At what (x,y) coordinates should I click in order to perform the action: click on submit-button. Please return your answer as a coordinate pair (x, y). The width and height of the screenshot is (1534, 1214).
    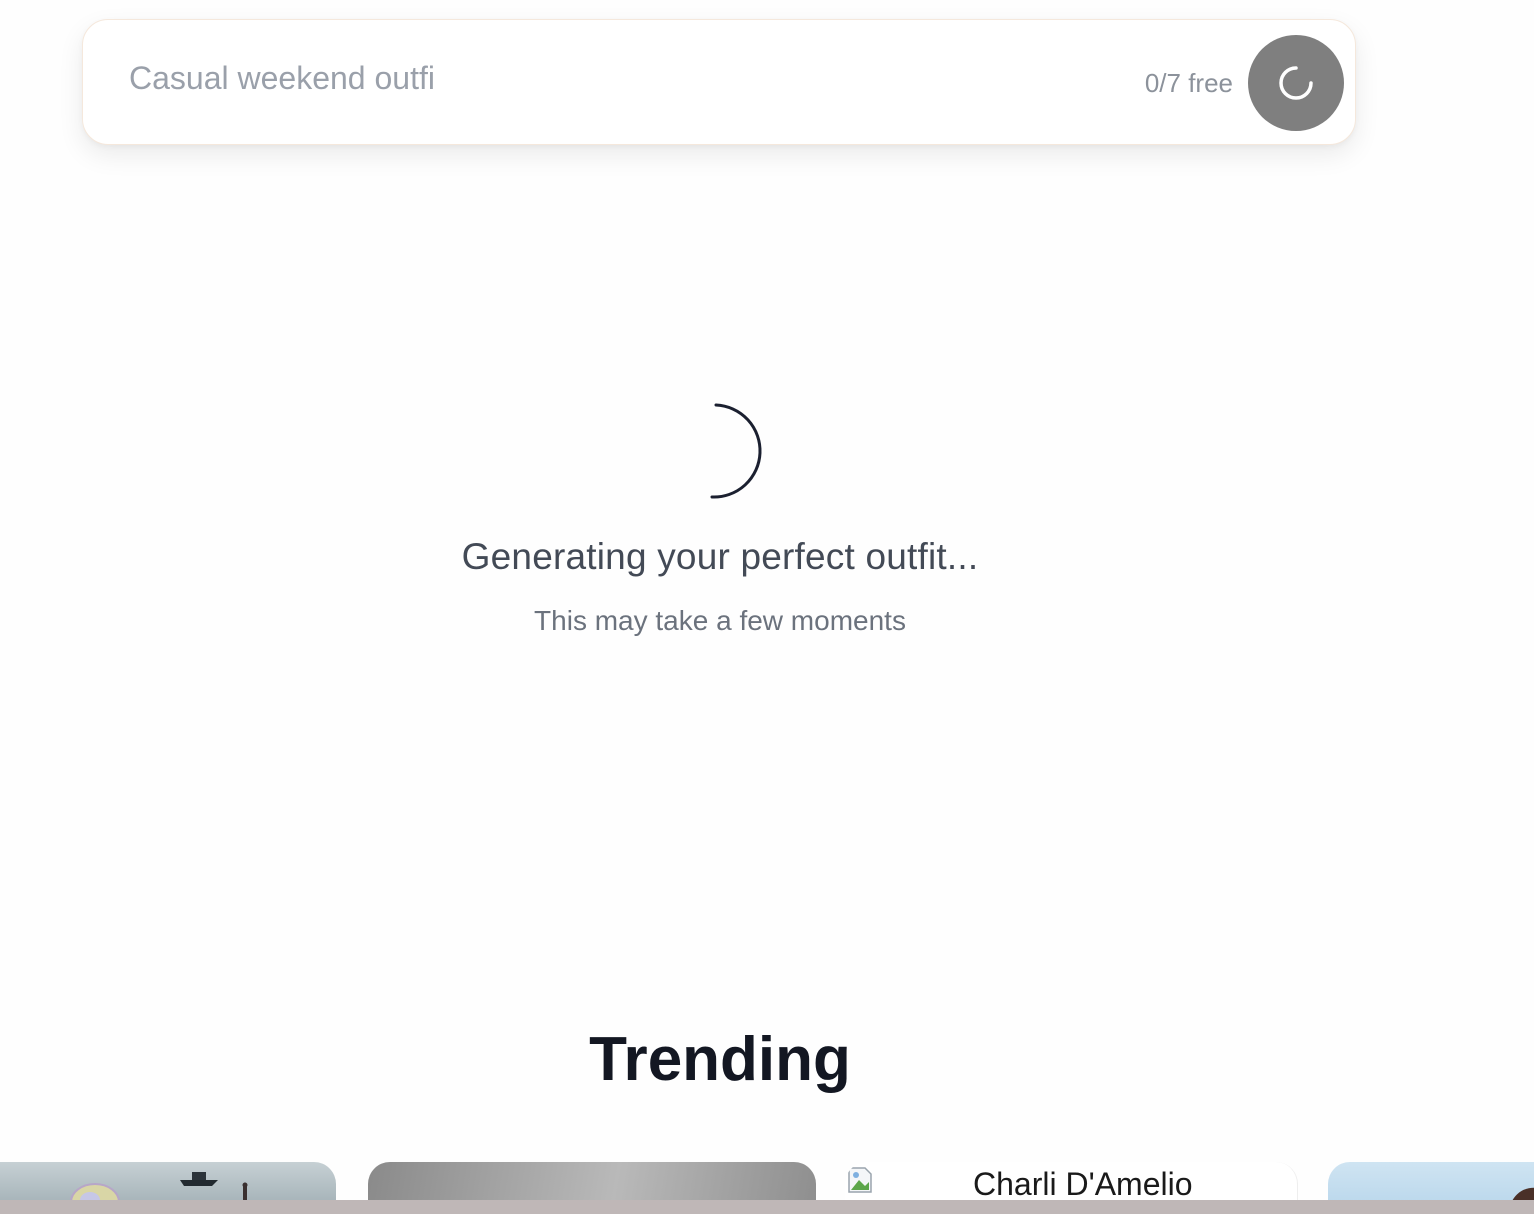
    Looking at the image, I should click on (1296, 83).